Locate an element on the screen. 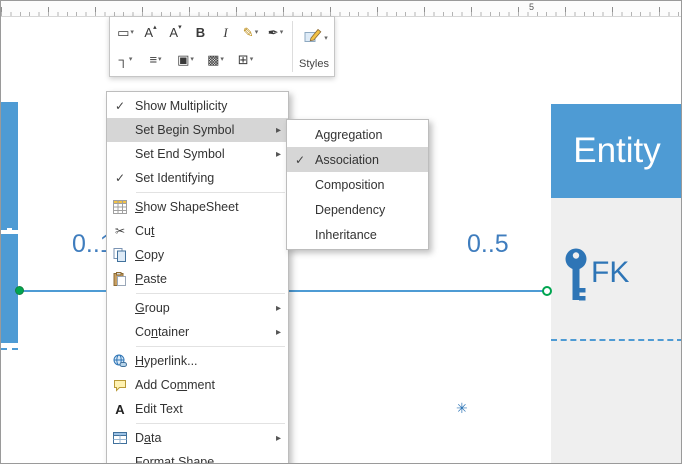 Image resolution: width=682 pixels, height=464 pixels. italic-button: I is located at coordinates (225, 32).